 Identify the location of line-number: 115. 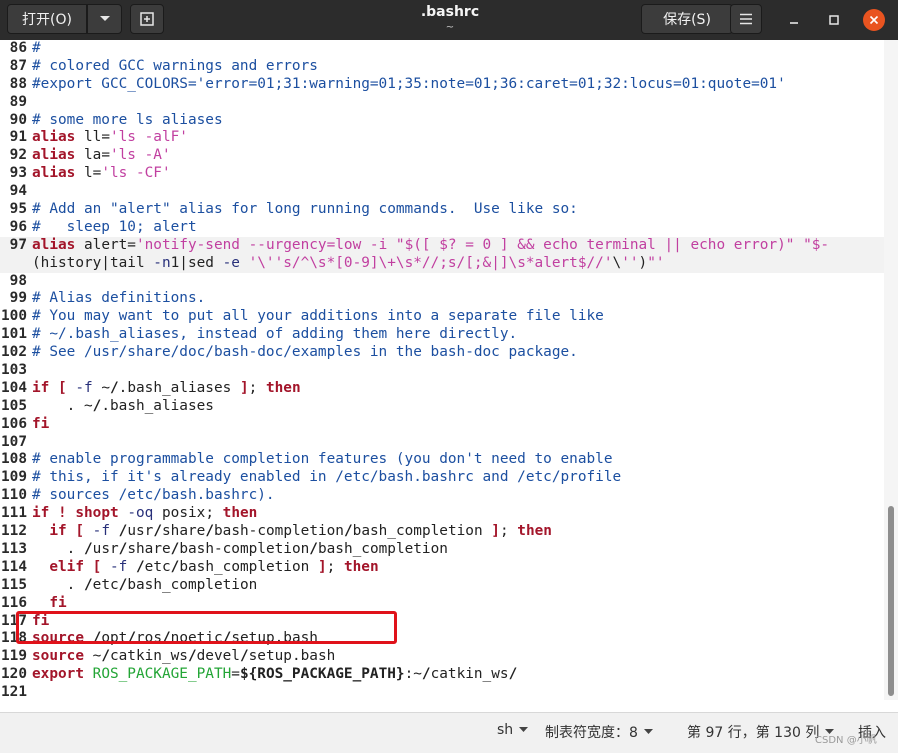
(14, 584).